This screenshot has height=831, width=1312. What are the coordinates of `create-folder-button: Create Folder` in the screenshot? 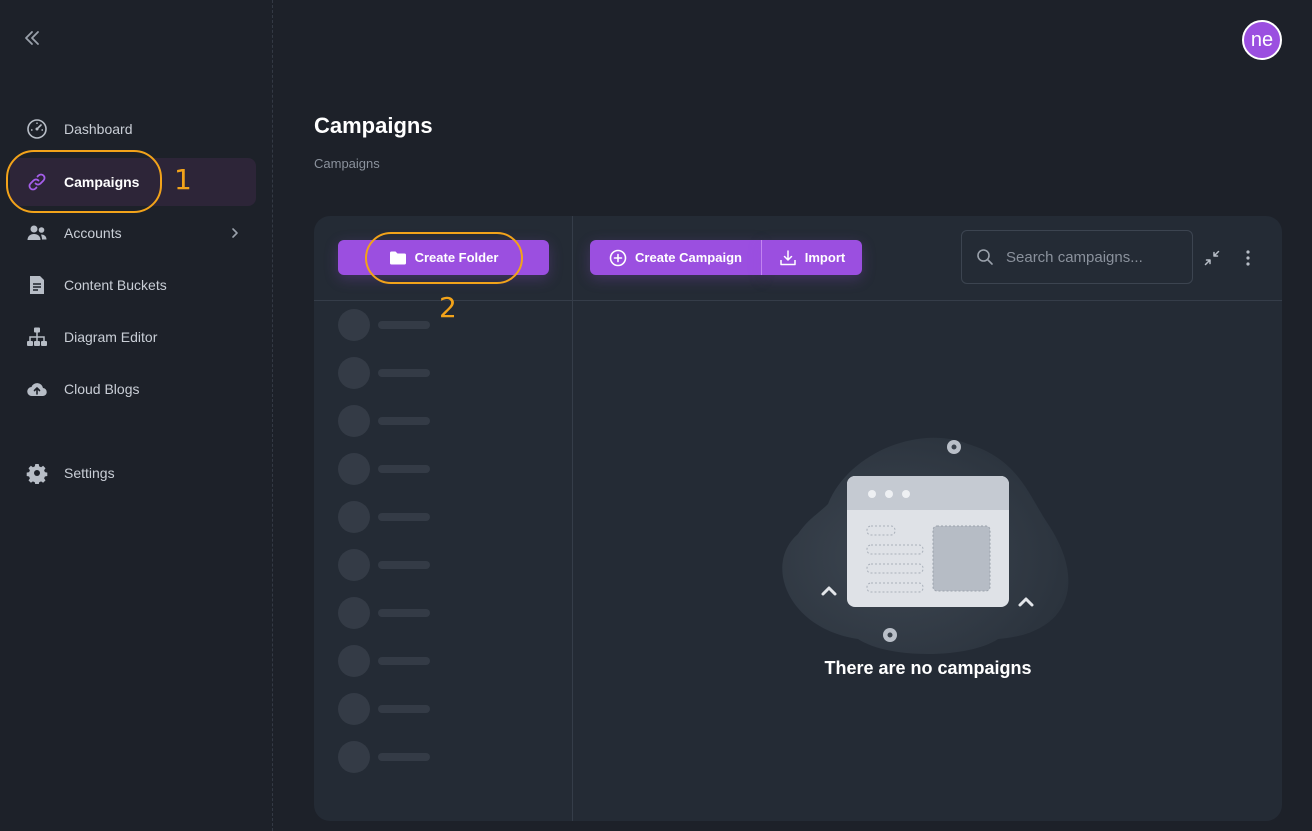 It's located at (443, 257).